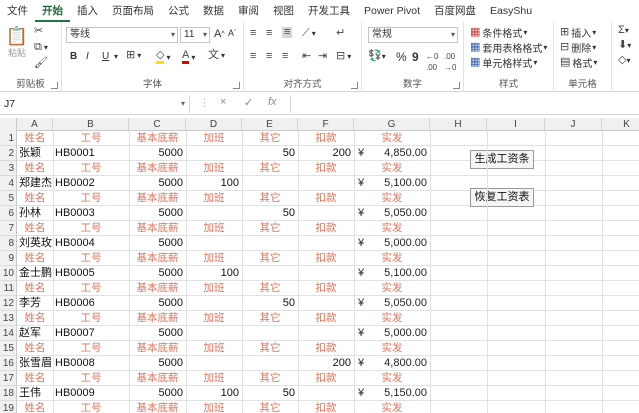  What do you see at coordinates (91, 153) in the screenshot?
I see `id-cell: HB0001` at bounding box center [91, 153].